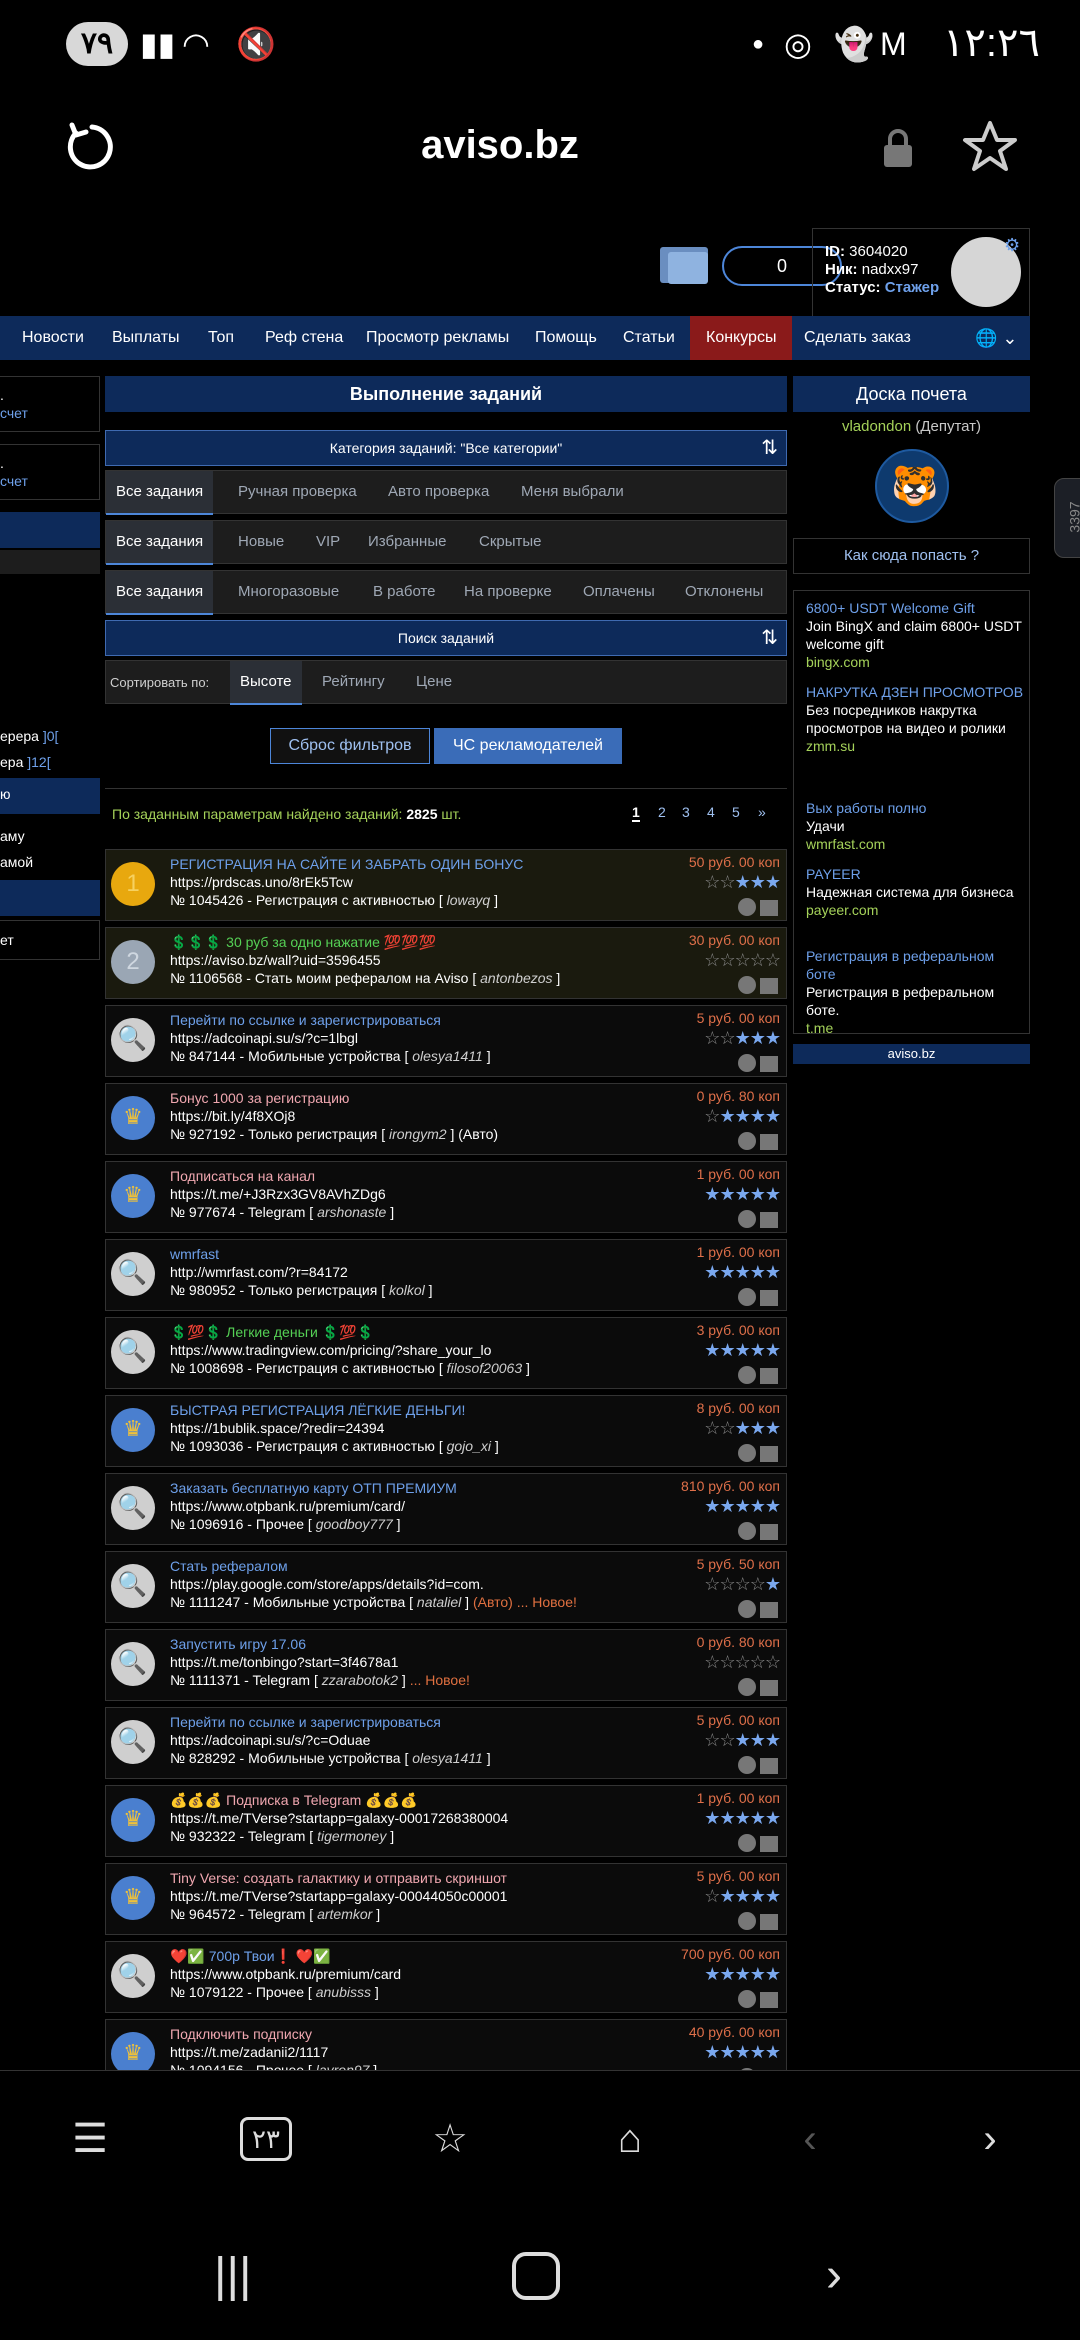 This screenshot has height=2340, width=1080. Describe the element at coordinates (1067, 518) in the screenshot. I see `side-panel-tab: 3397` at that location.